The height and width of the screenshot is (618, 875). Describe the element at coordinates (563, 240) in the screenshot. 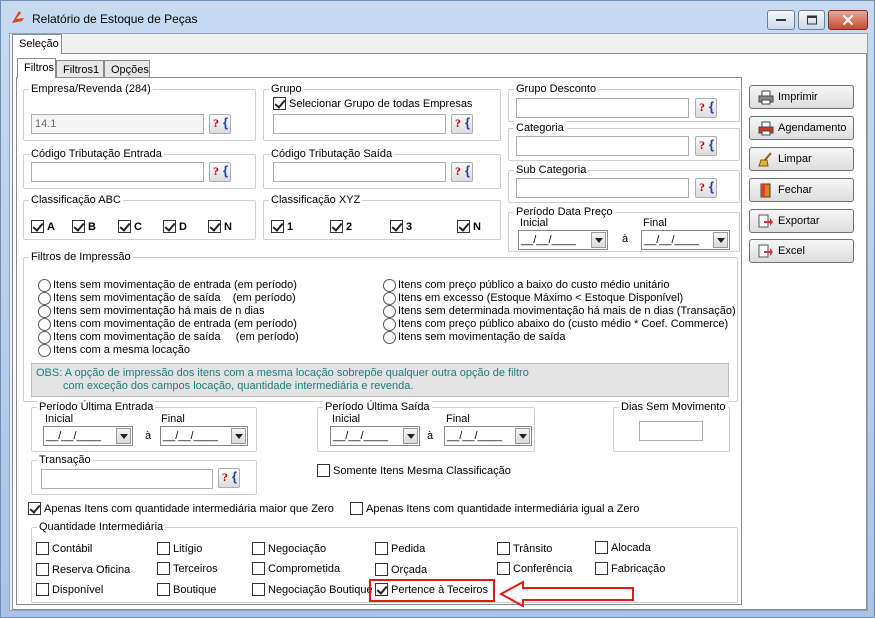

I see `periodo-preco-inicial-date: __/__/____` at that location.